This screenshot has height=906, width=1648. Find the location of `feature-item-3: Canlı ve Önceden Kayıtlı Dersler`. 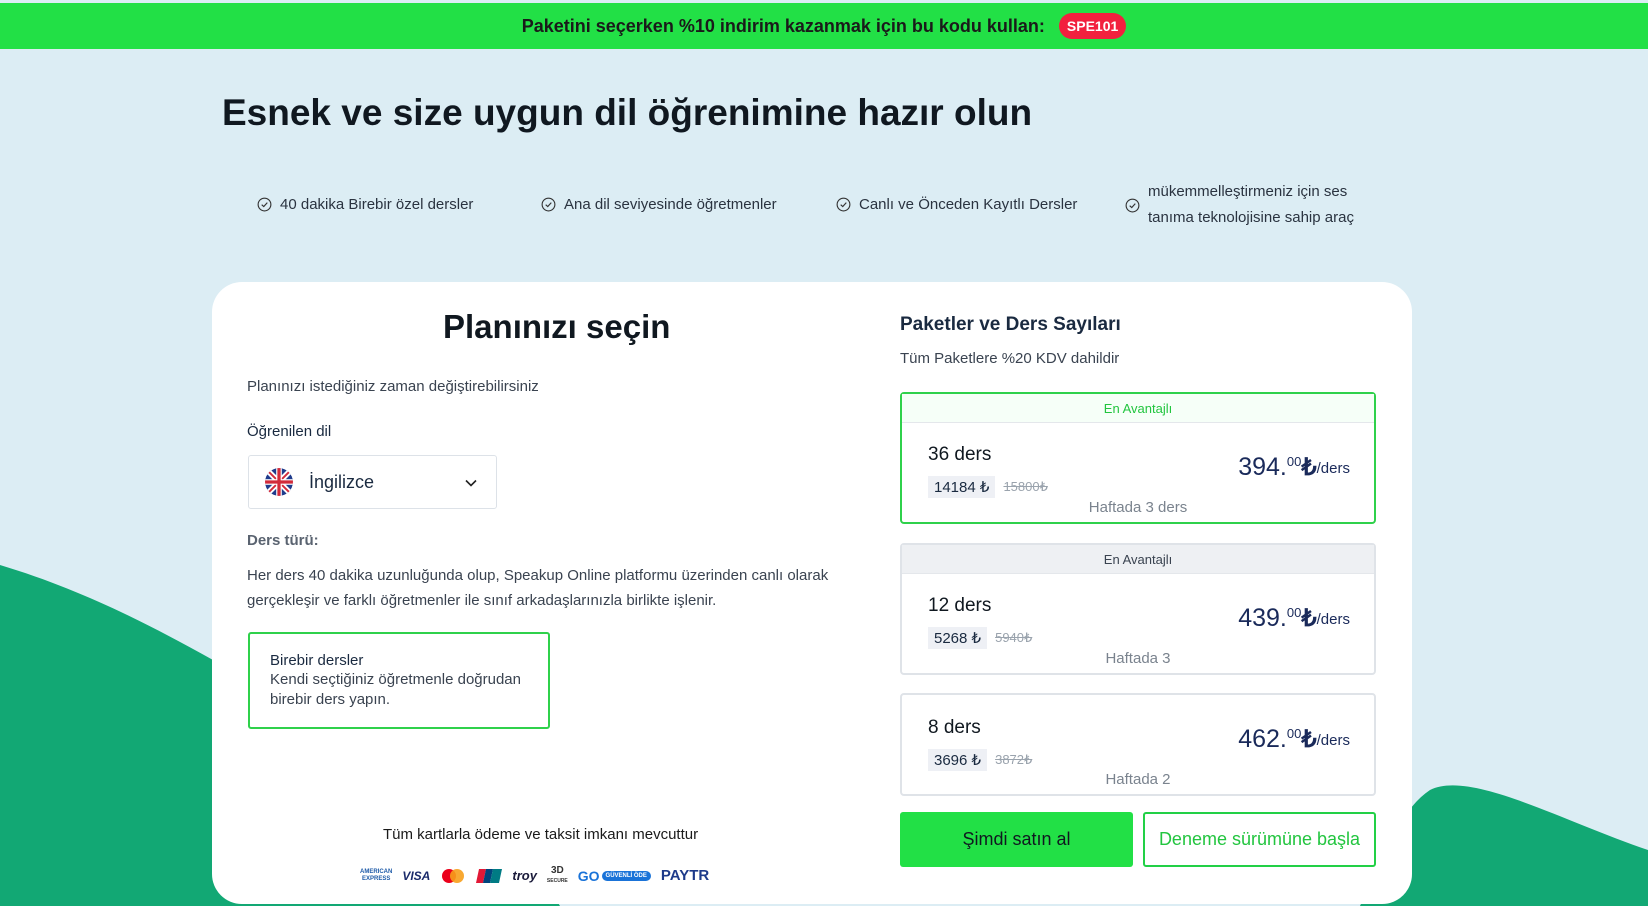

feature-item-3: Canlı ve Önceden Kayıtlı Dersler is located at coordinates (956, 204).